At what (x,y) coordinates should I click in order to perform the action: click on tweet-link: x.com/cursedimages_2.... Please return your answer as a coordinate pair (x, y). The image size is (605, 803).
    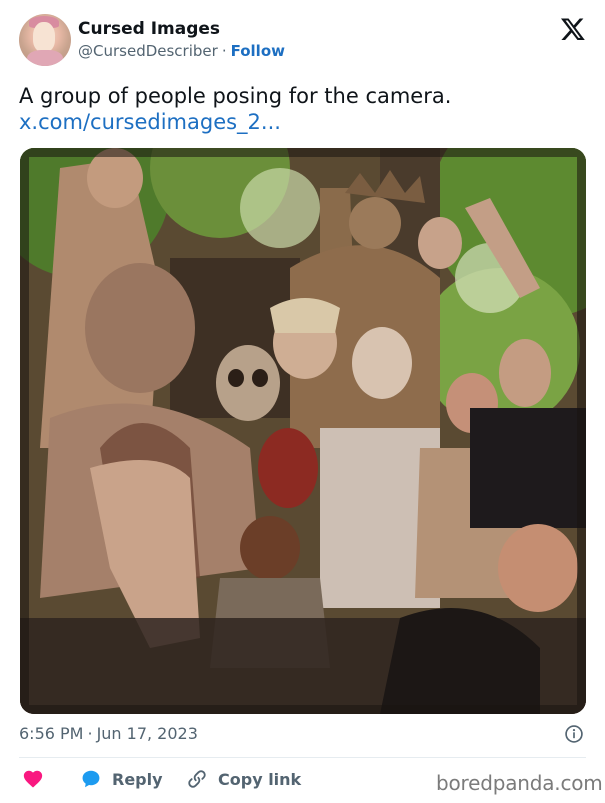
    Looking at the image, I should click on (150, 122).